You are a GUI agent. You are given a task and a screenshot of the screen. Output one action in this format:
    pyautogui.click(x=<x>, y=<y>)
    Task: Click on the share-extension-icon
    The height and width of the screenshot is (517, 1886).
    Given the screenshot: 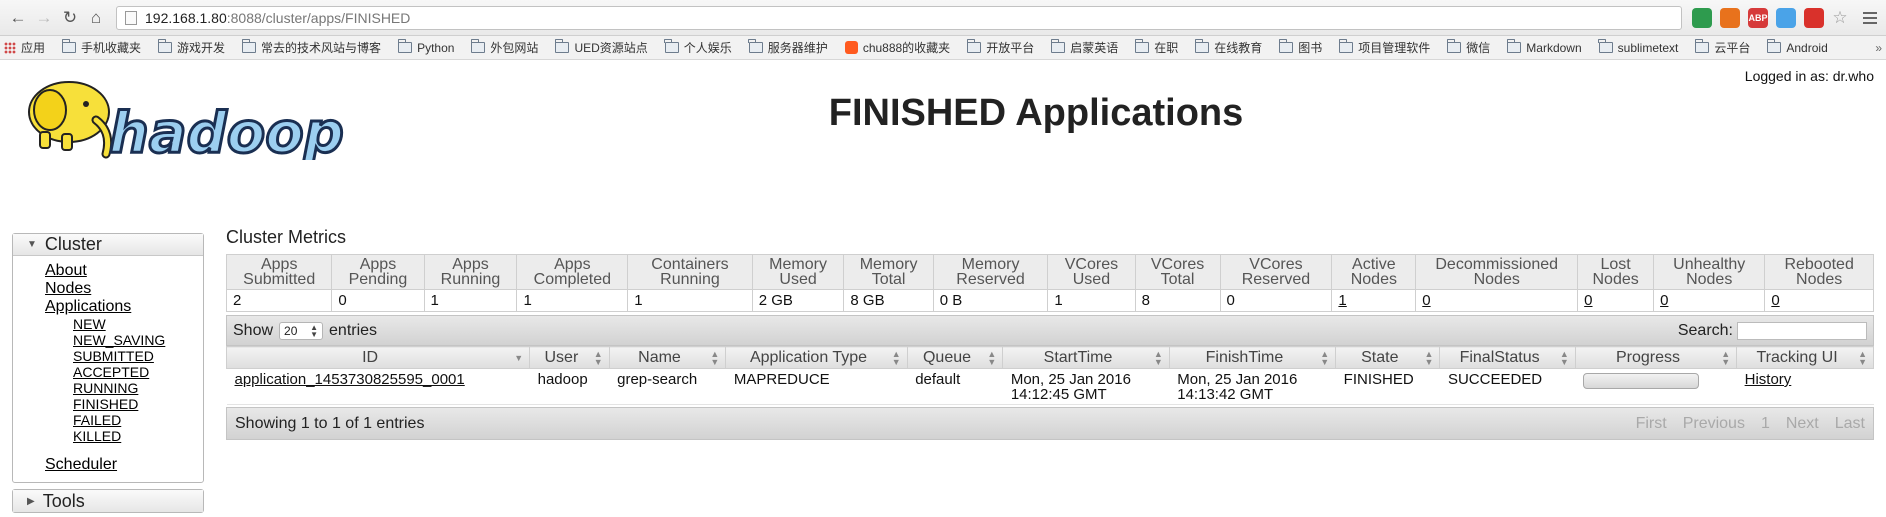 What is the action you would take?
    pyautogui.click(x=1786, y=17)
    